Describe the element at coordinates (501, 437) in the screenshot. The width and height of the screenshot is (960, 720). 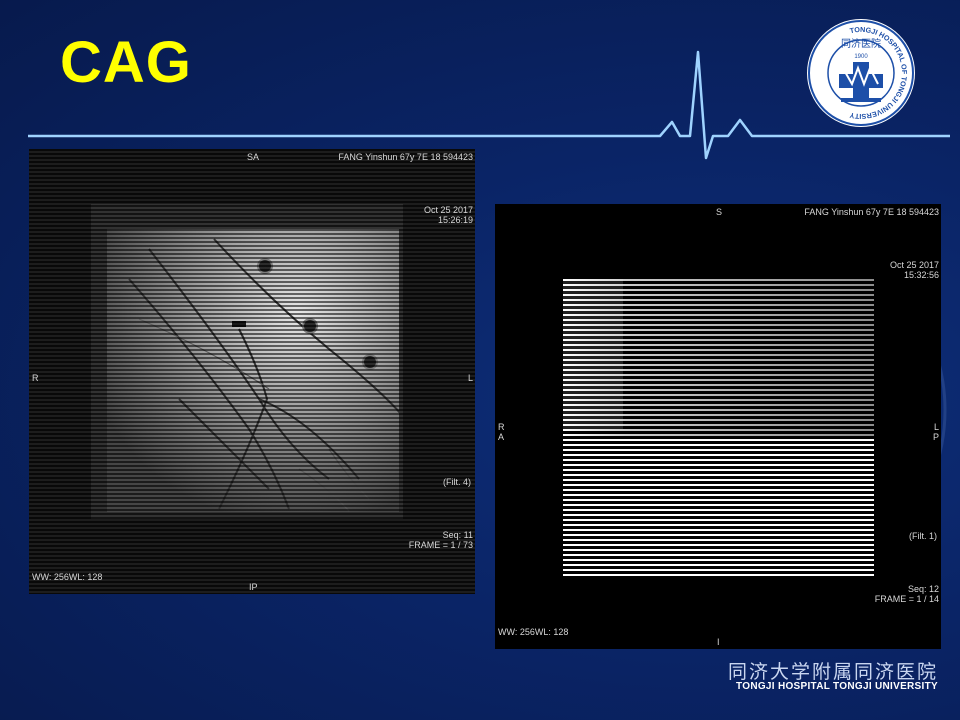
I see `right-side-marker-a: A` at that location.